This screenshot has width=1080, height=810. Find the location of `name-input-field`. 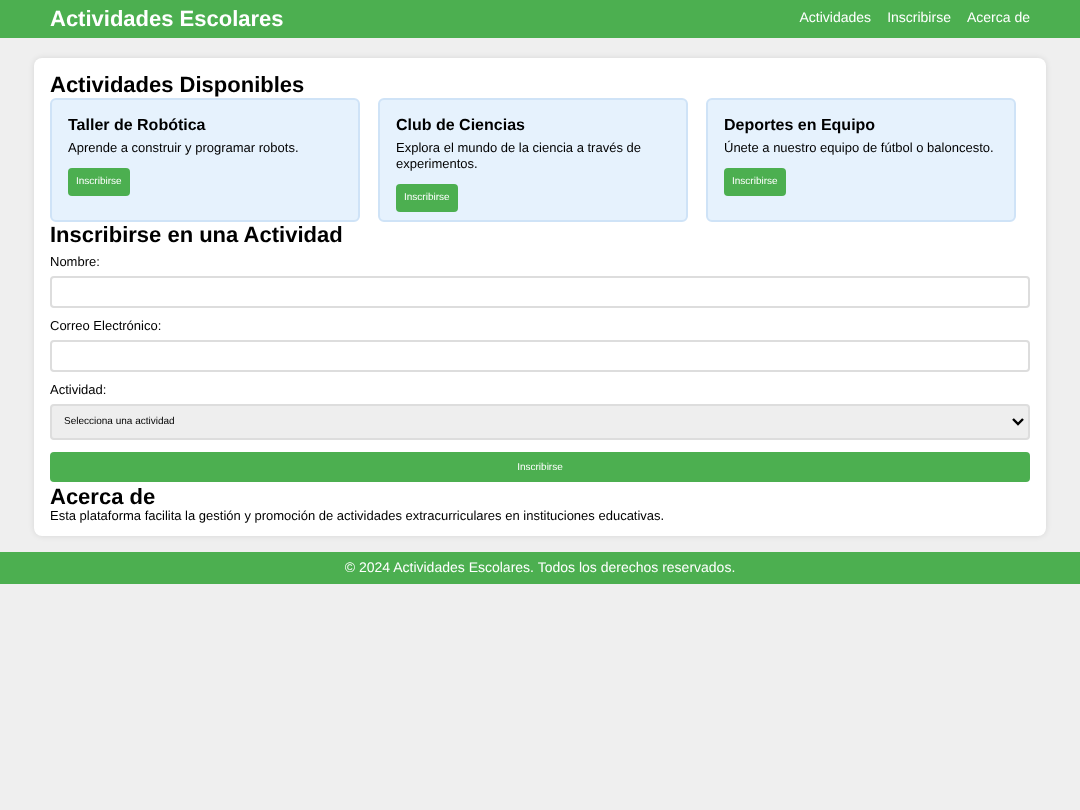

name-input-field is located at coordinates (540, 292).